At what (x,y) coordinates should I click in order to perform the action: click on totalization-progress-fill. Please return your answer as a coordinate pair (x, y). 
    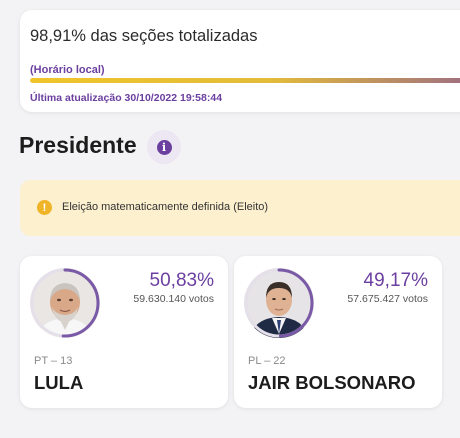
    Looking at the image, I should click on (245, 80).